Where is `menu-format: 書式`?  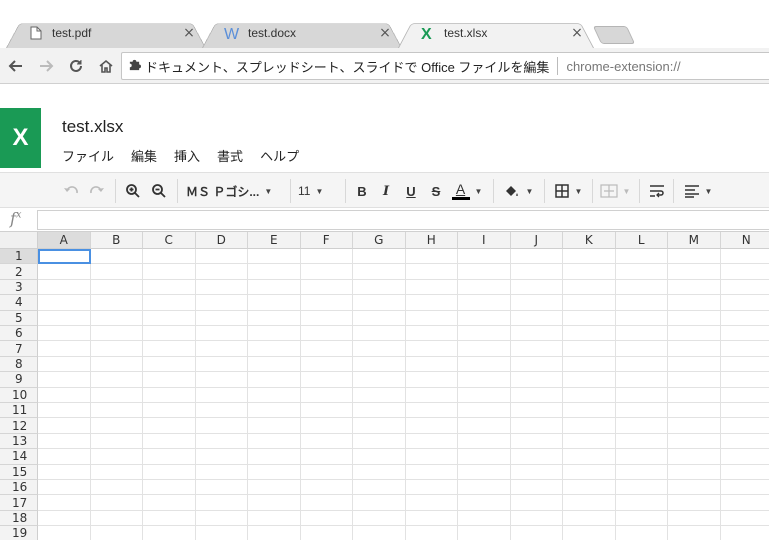
menu-format: 書式 is located at coordinates (230, 155).